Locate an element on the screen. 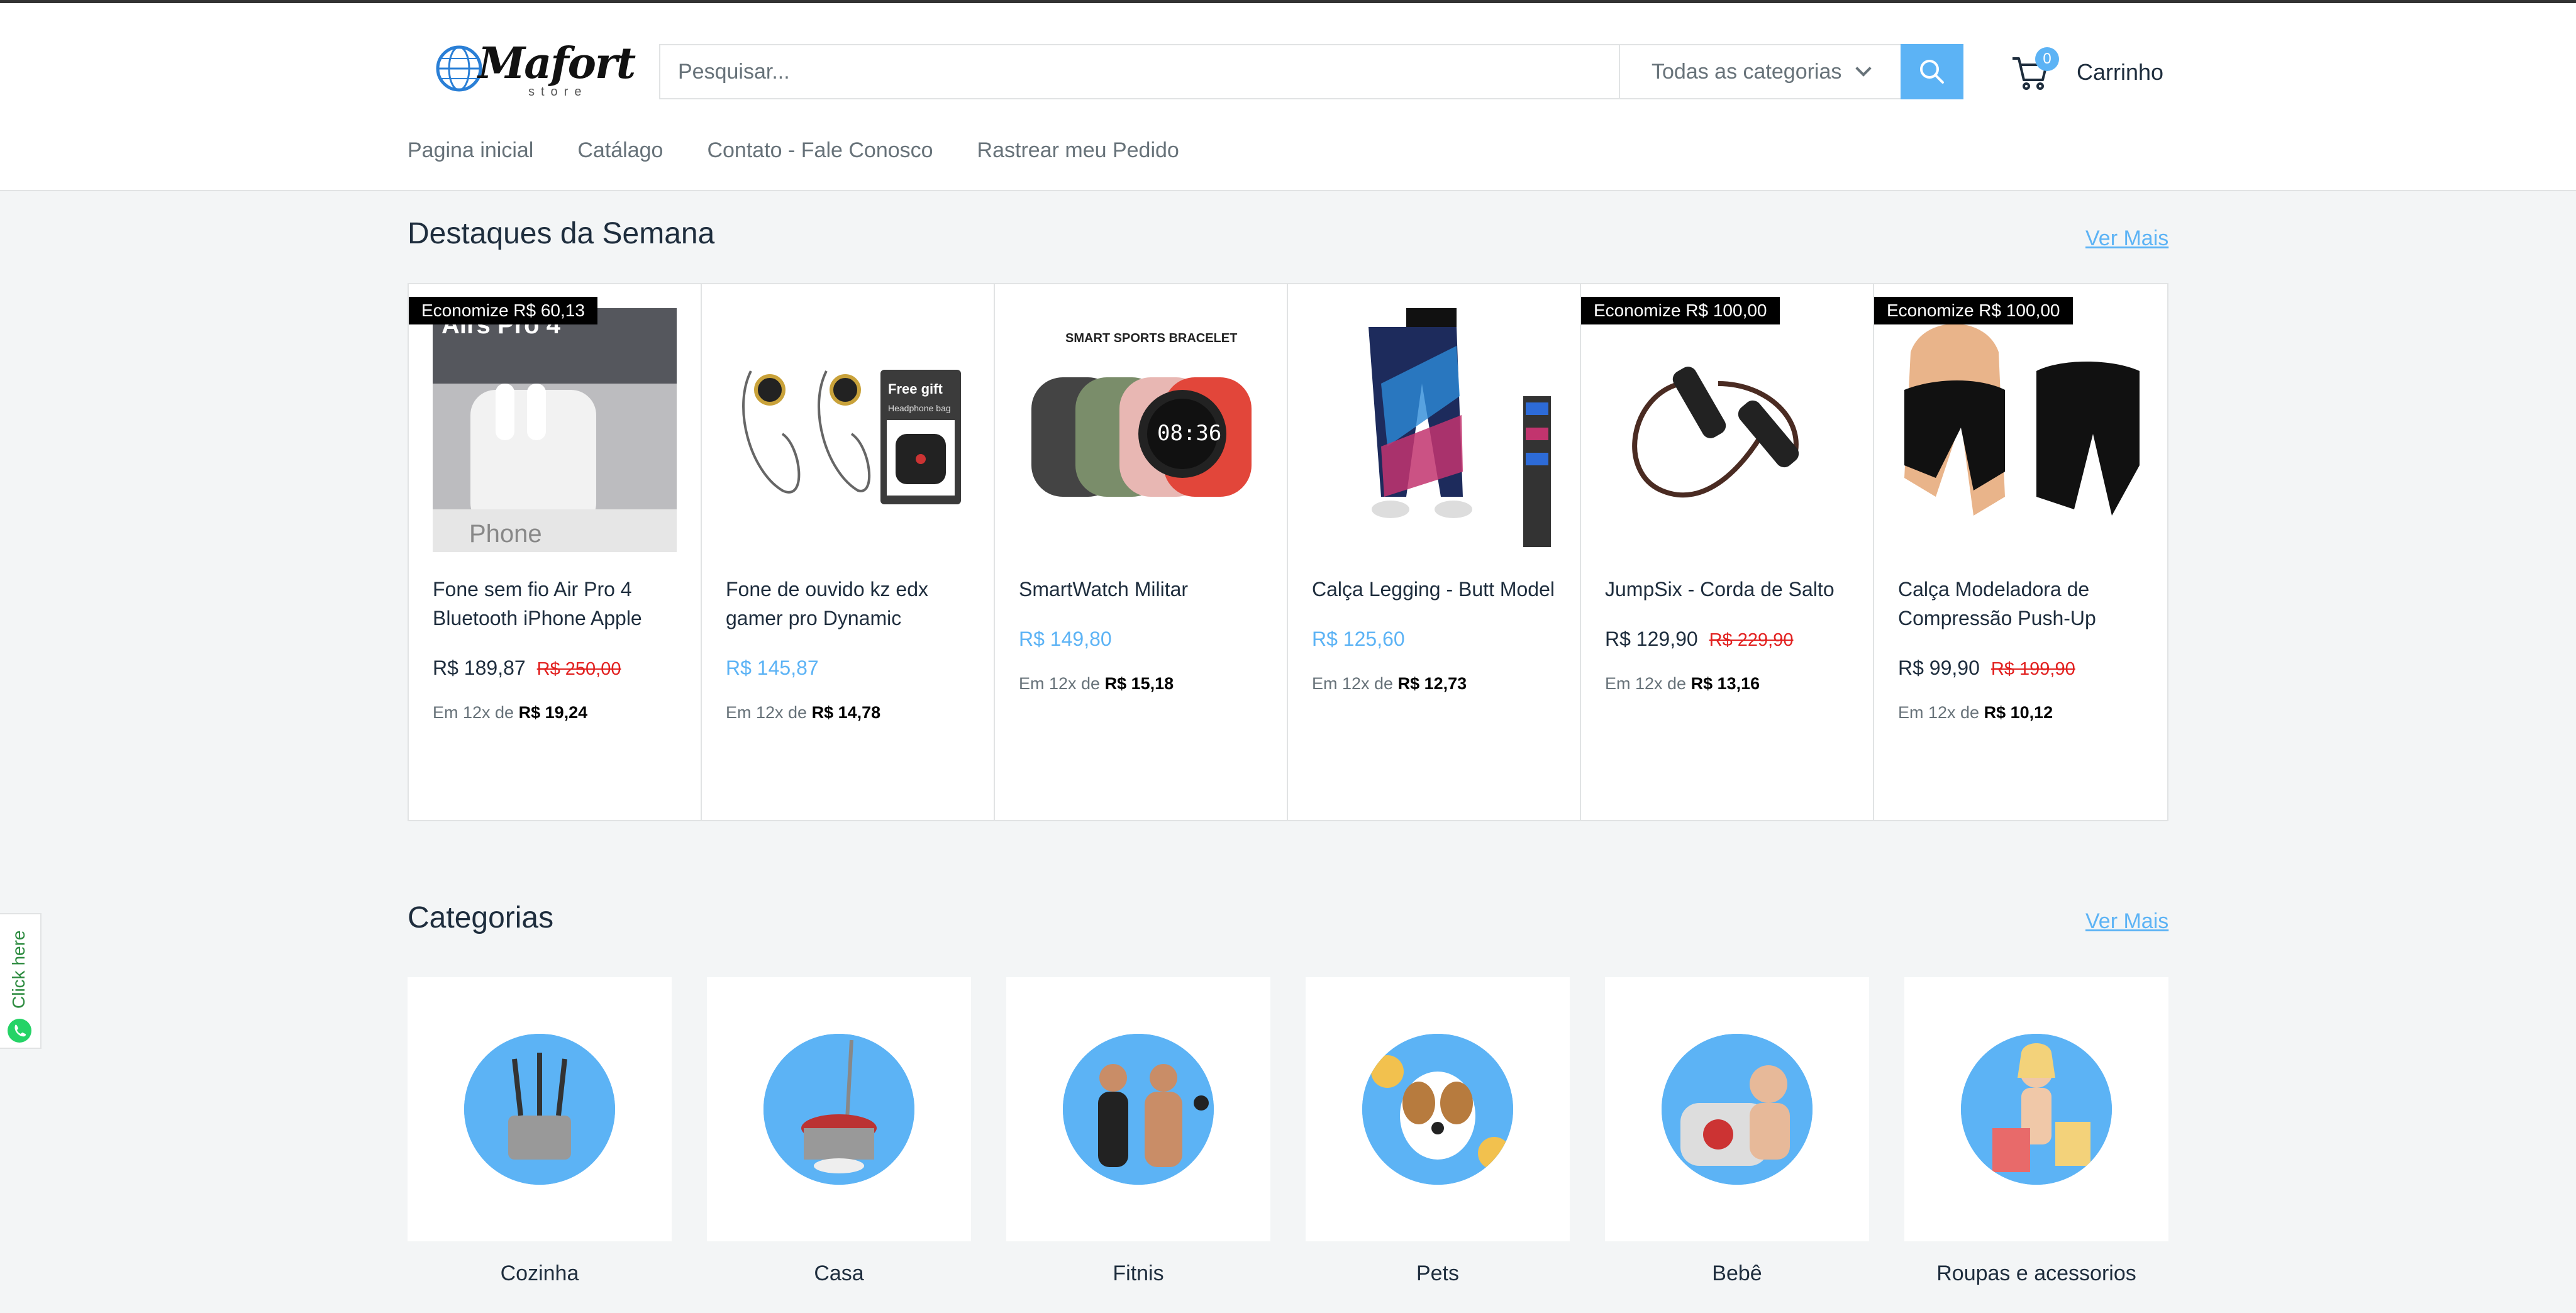 This screenshot has width=2576, height=1313. installment-info: Em 12x de R$ 14,78 is located at coordinates (803, 713).